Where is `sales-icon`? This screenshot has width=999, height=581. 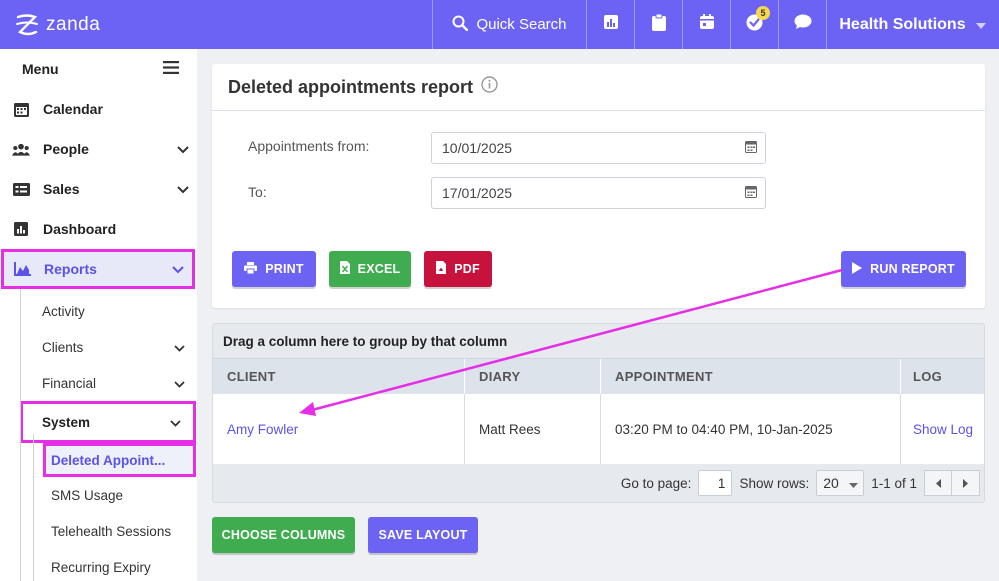
sales-icon is located at coordinates (21, 189).